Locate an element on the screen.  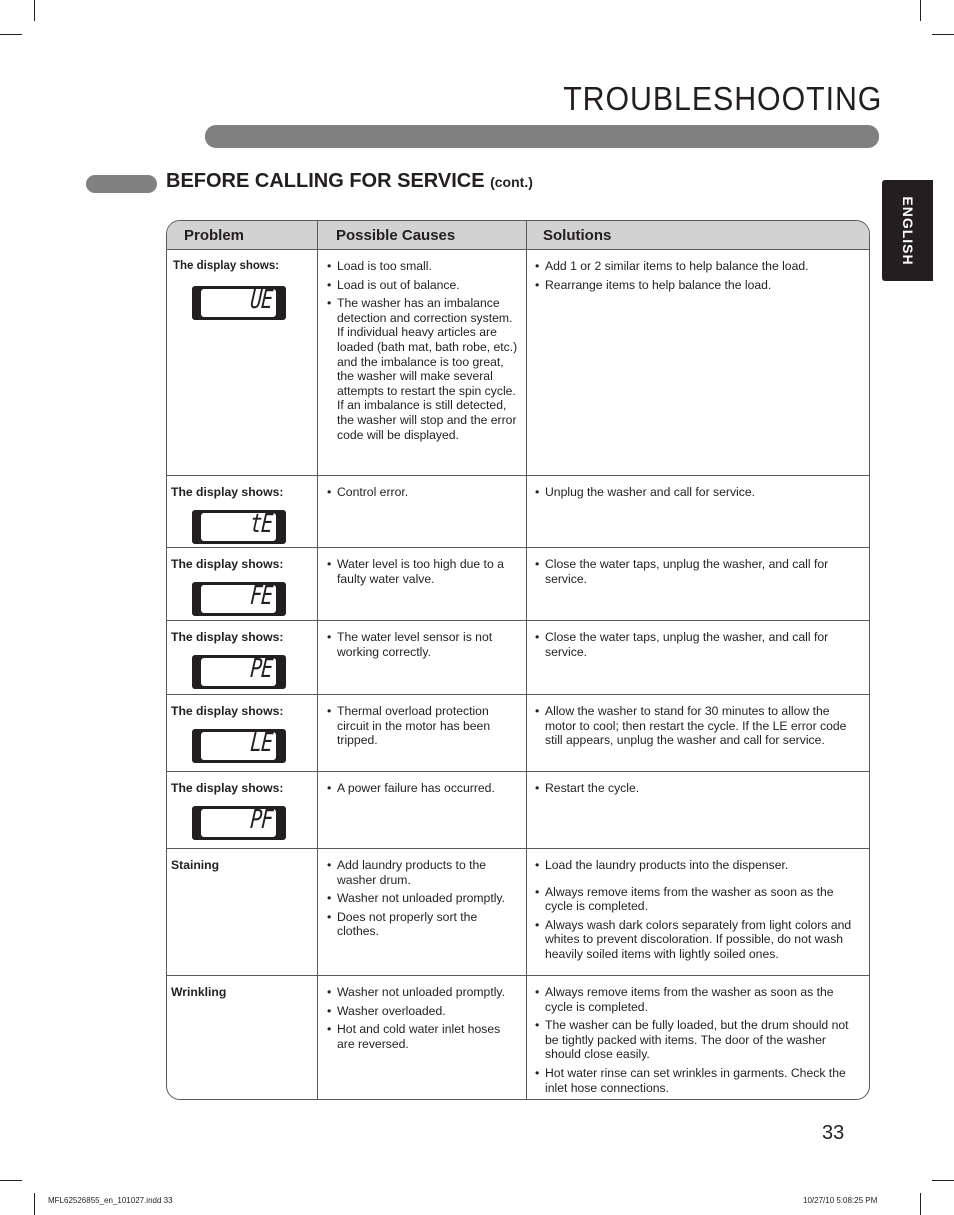
error-code: LE is located at coordinates (261, 742).